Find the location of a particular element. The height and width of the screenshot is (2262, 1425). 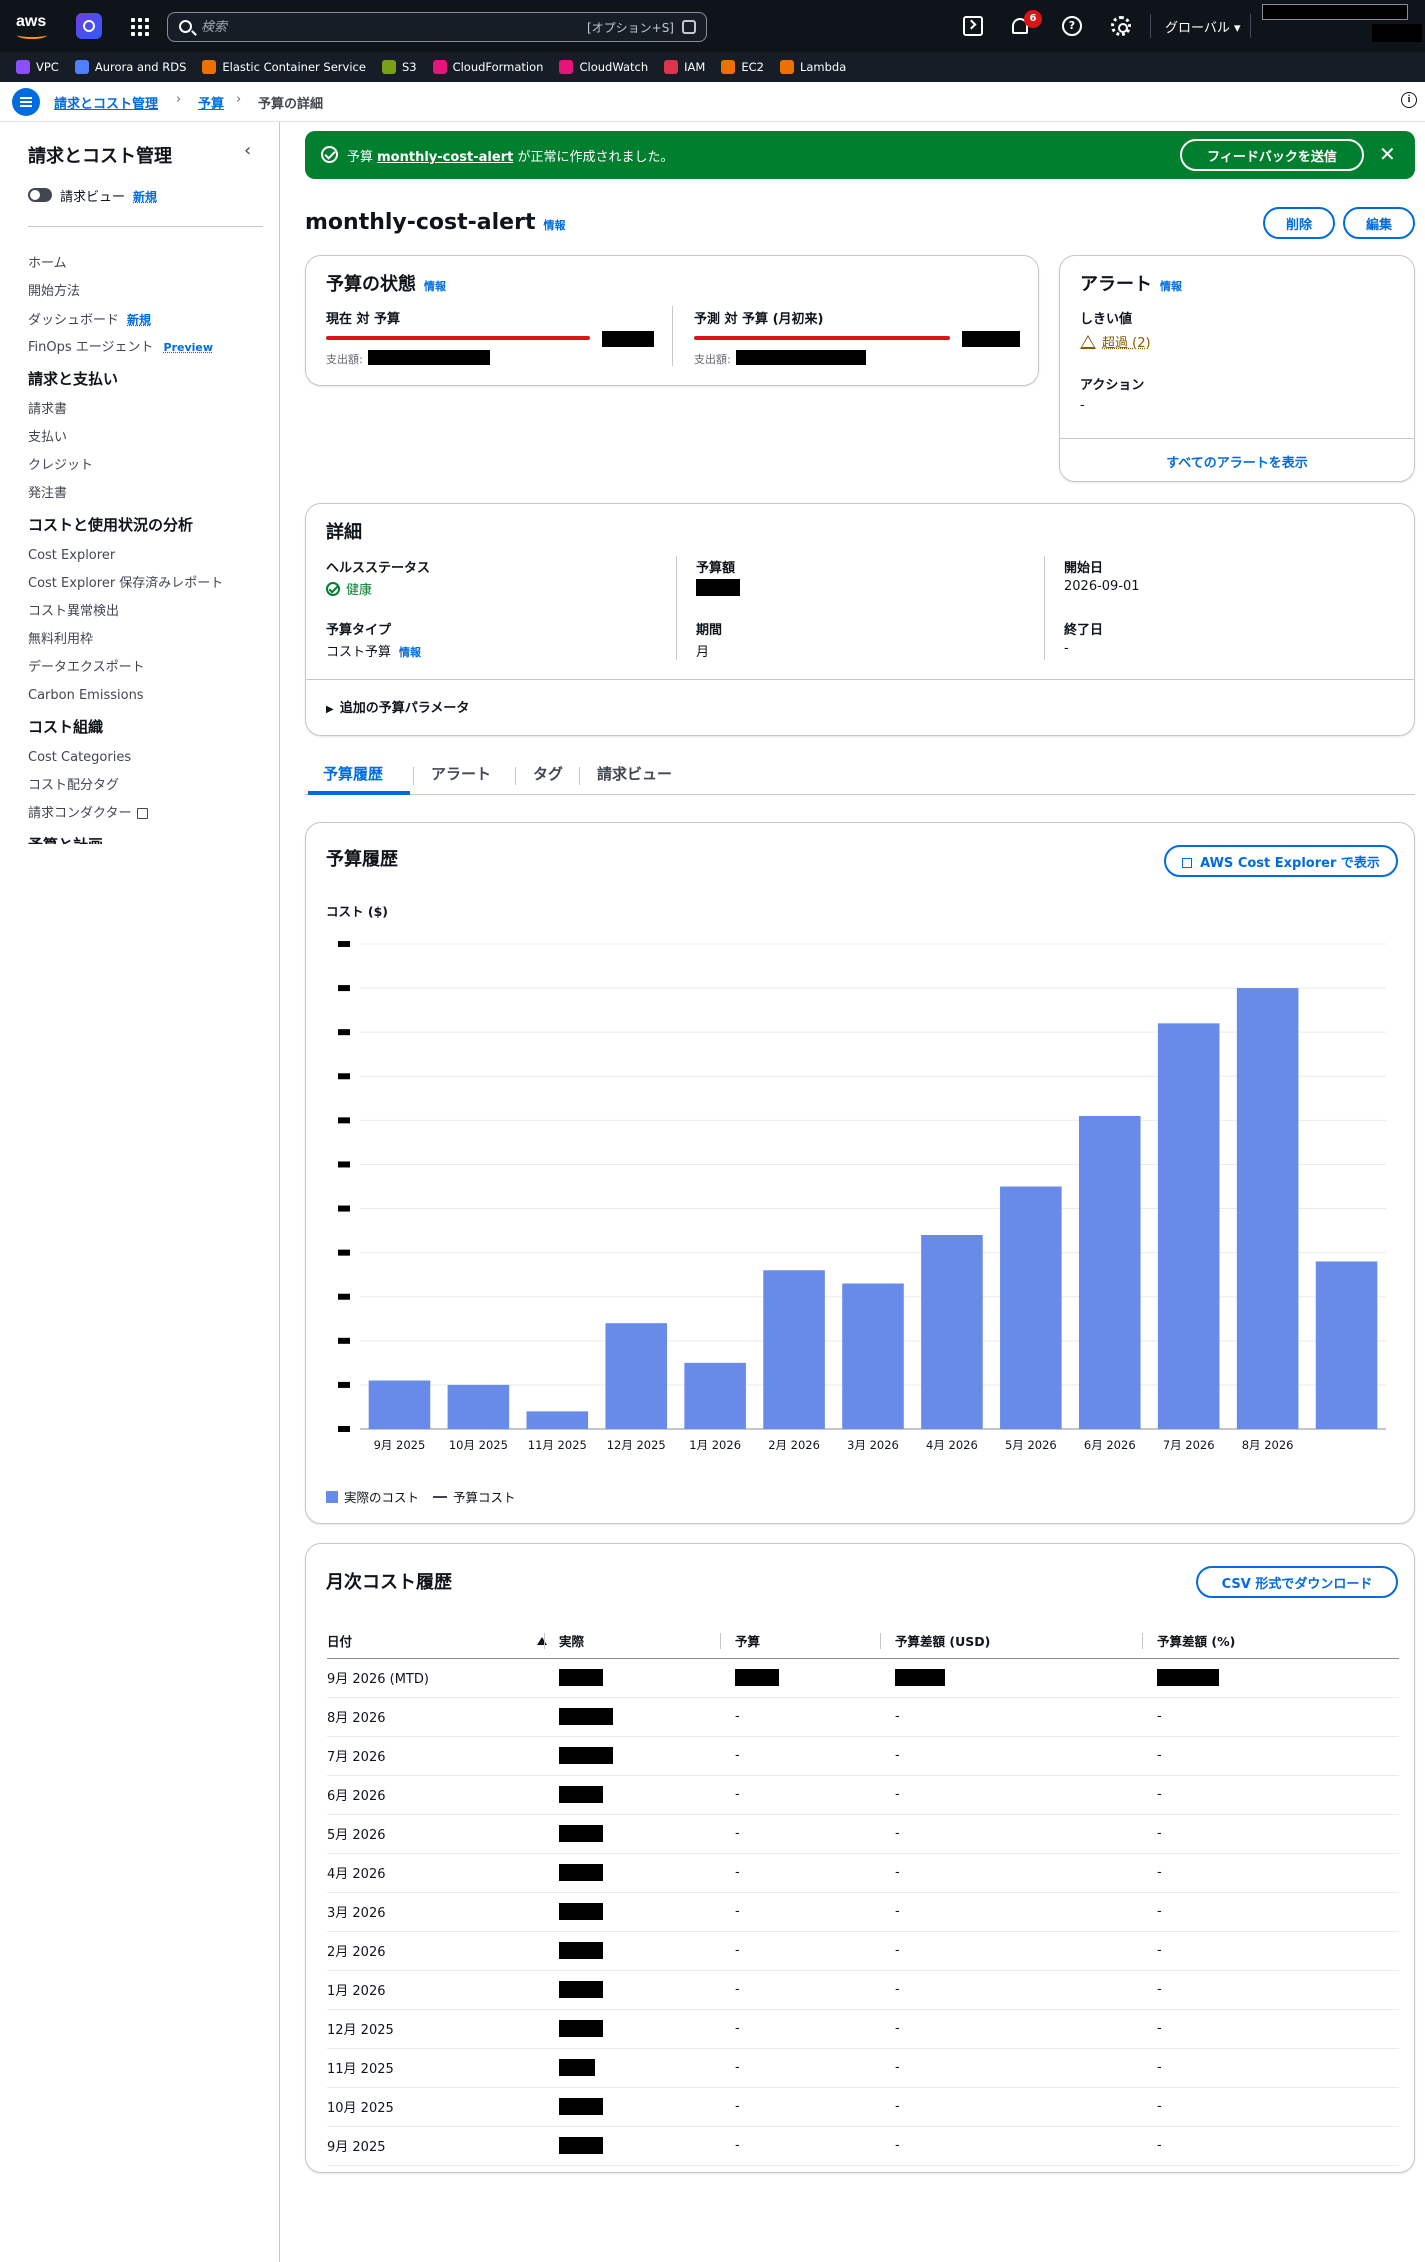

legend-actual-label: 実際のコスト is located at coordinates (381, 1496).